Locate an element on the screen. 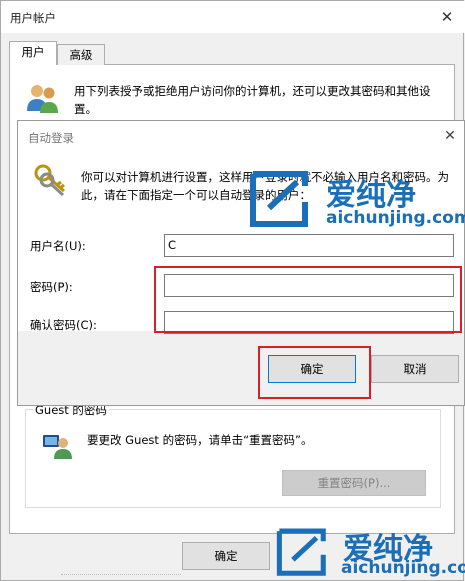 The height and width of the screenshot is (581, 465). outer-title-bar: 用户帐户 ✕ is located at coordinates (233, 17).